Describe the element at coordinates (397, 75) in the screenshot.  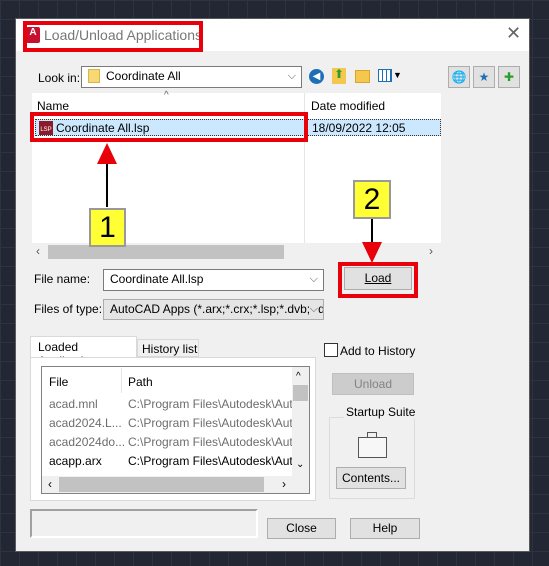
I see `views-dropdown-arrow: ▼` at that location.